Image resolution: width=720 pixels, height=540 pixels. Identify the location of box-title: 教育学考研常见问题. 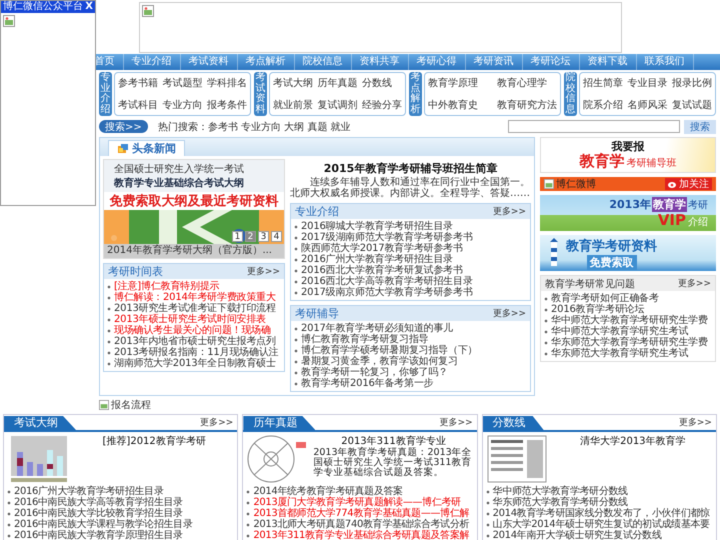
(590, 284).